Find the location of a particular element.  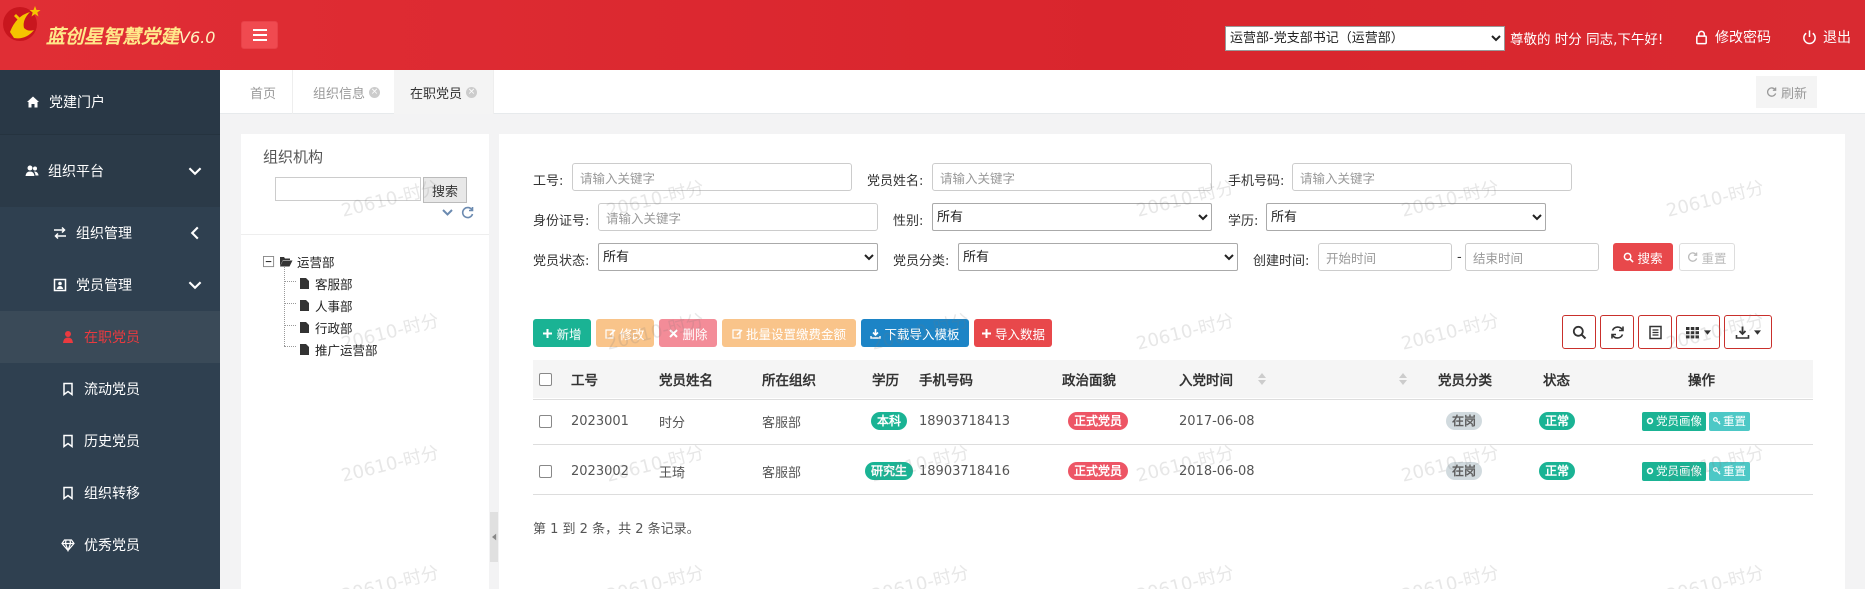

sidebar-item-history-members: 历史党员 is located at coordinates (110, 441).